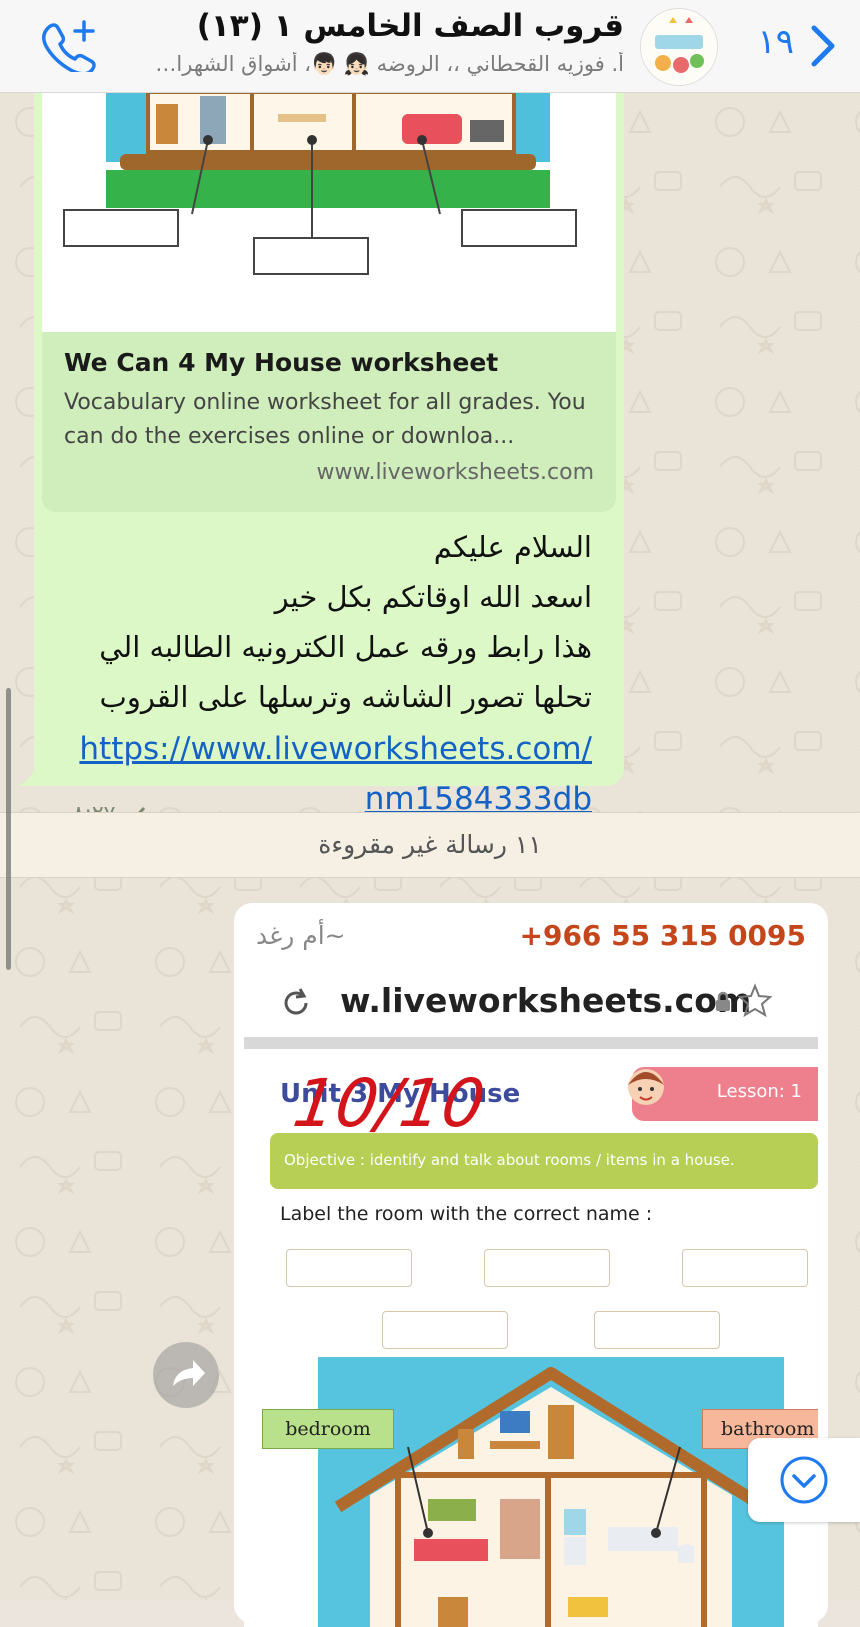  Describe the element at coordinates (551, 1492) in the screenshot. I see `house-illustration` at that location.